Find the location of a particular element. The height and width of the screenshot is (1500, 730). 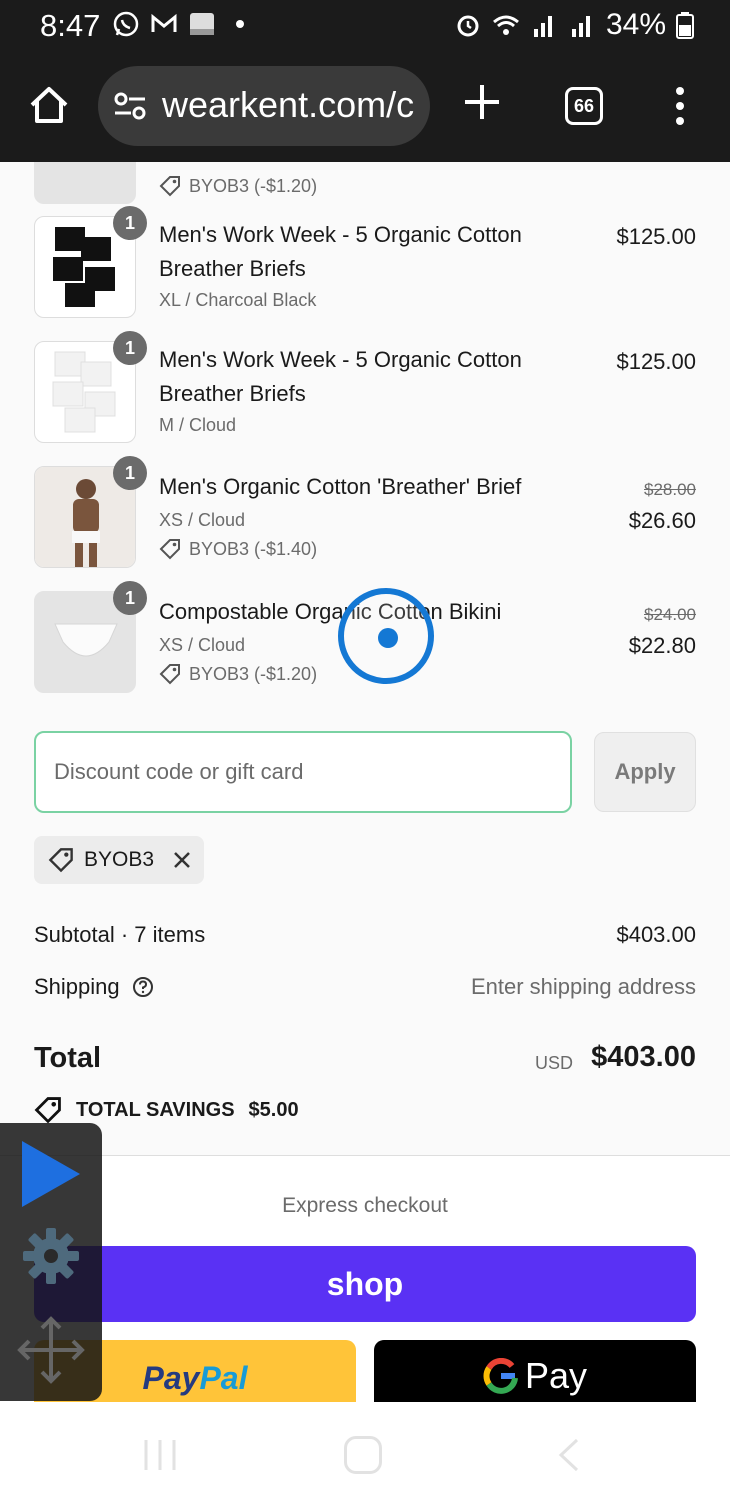

more-notifications-dot-icon is located at coordinates (240, 24).